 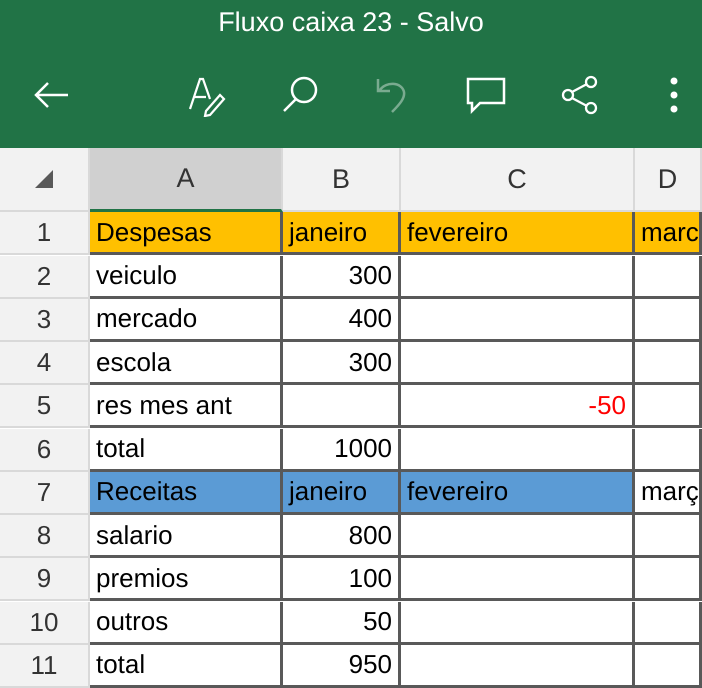 What do you see at coordinates (186, 493) in the screenshot?
I see `table-cell: Receitas` at bounding box center [186, 493].